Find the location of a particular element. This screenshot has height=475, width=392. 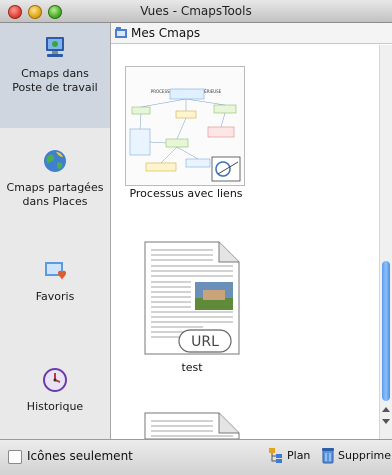

sidebar-item-historique: Historique is located at coordinates (55, 390).